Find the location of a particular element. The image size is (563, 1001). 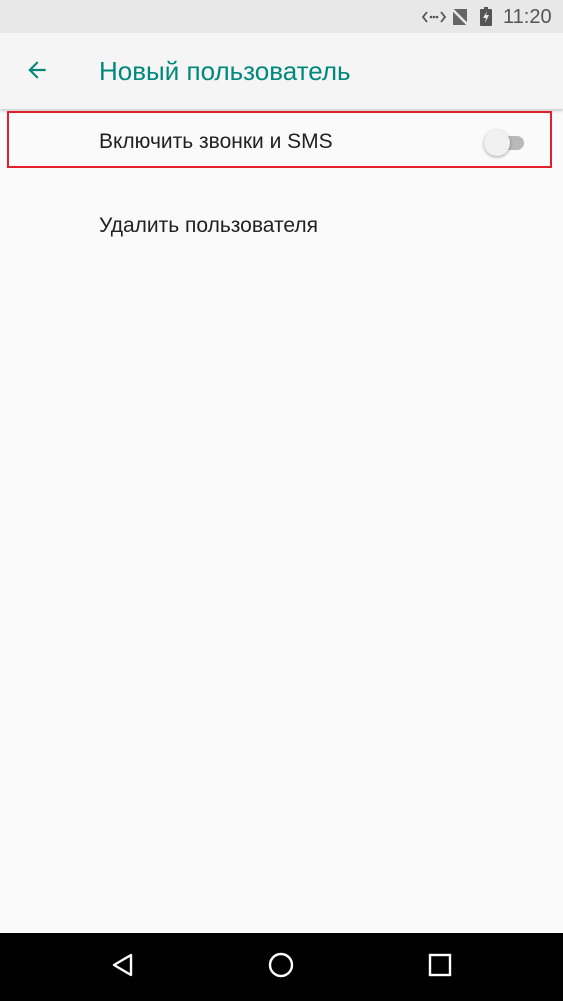

delete-user-label: Удалить пользователя is located at coordinates (208, 225).